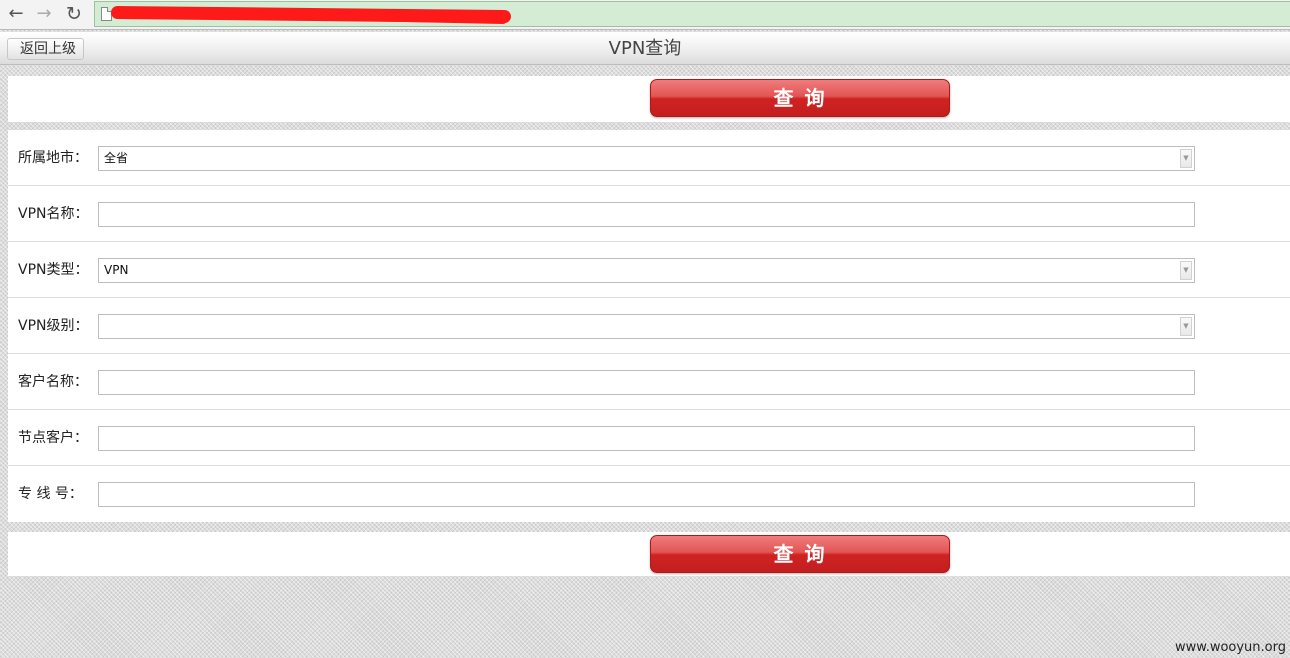 The height and width of the screenshot is (658, 1290). Describe the element at coordinates (1230, 647) in the screenshot. I see `watermark: www.wooyun.org` at that location.